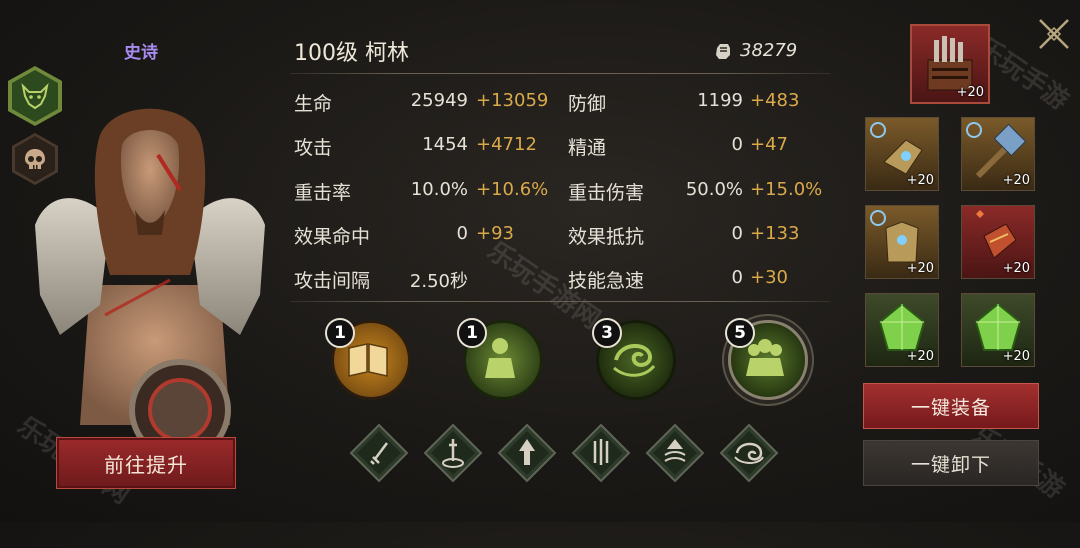  What do you see at coordinates (786, 189) in the screenshot?
I see `stat-bonus: +15.0%` at bounding box center [786, 189].